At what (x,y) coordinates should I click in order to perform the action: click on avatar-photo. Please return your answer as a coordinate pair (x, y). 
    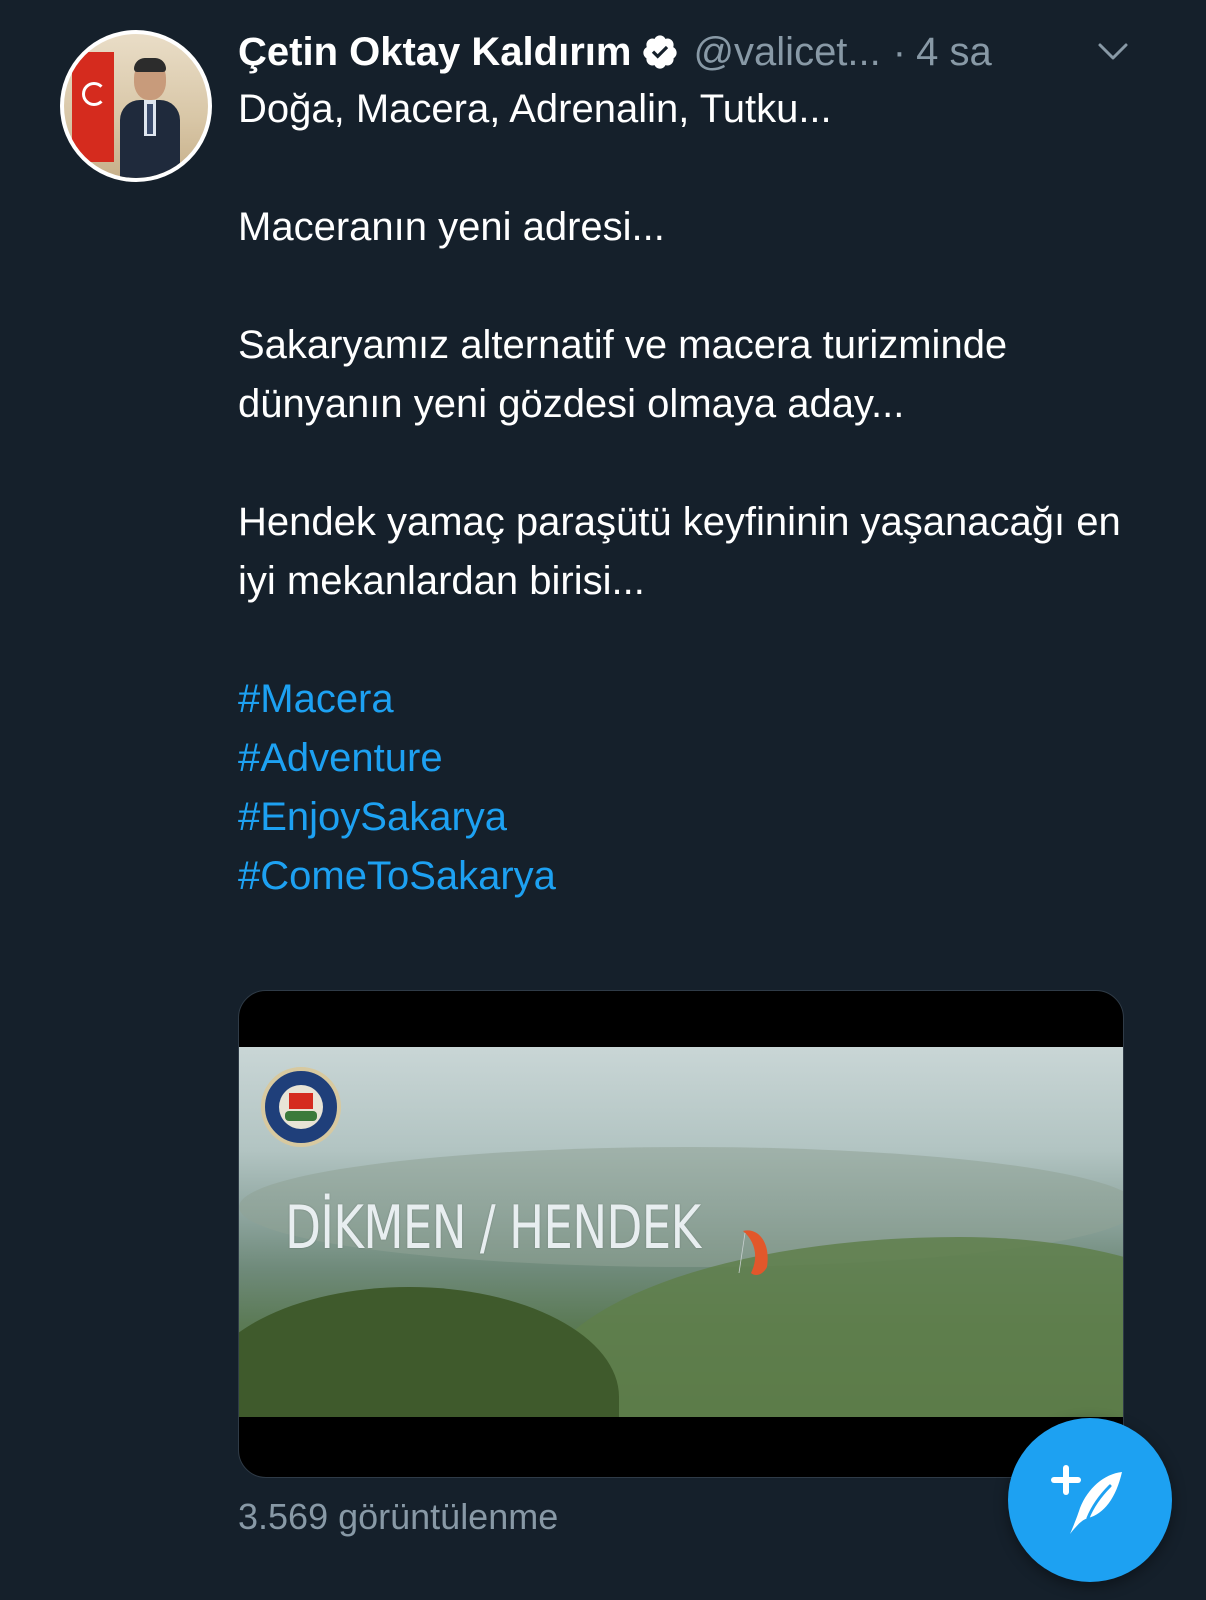
    Looking at the image, I should click on (136, 106).